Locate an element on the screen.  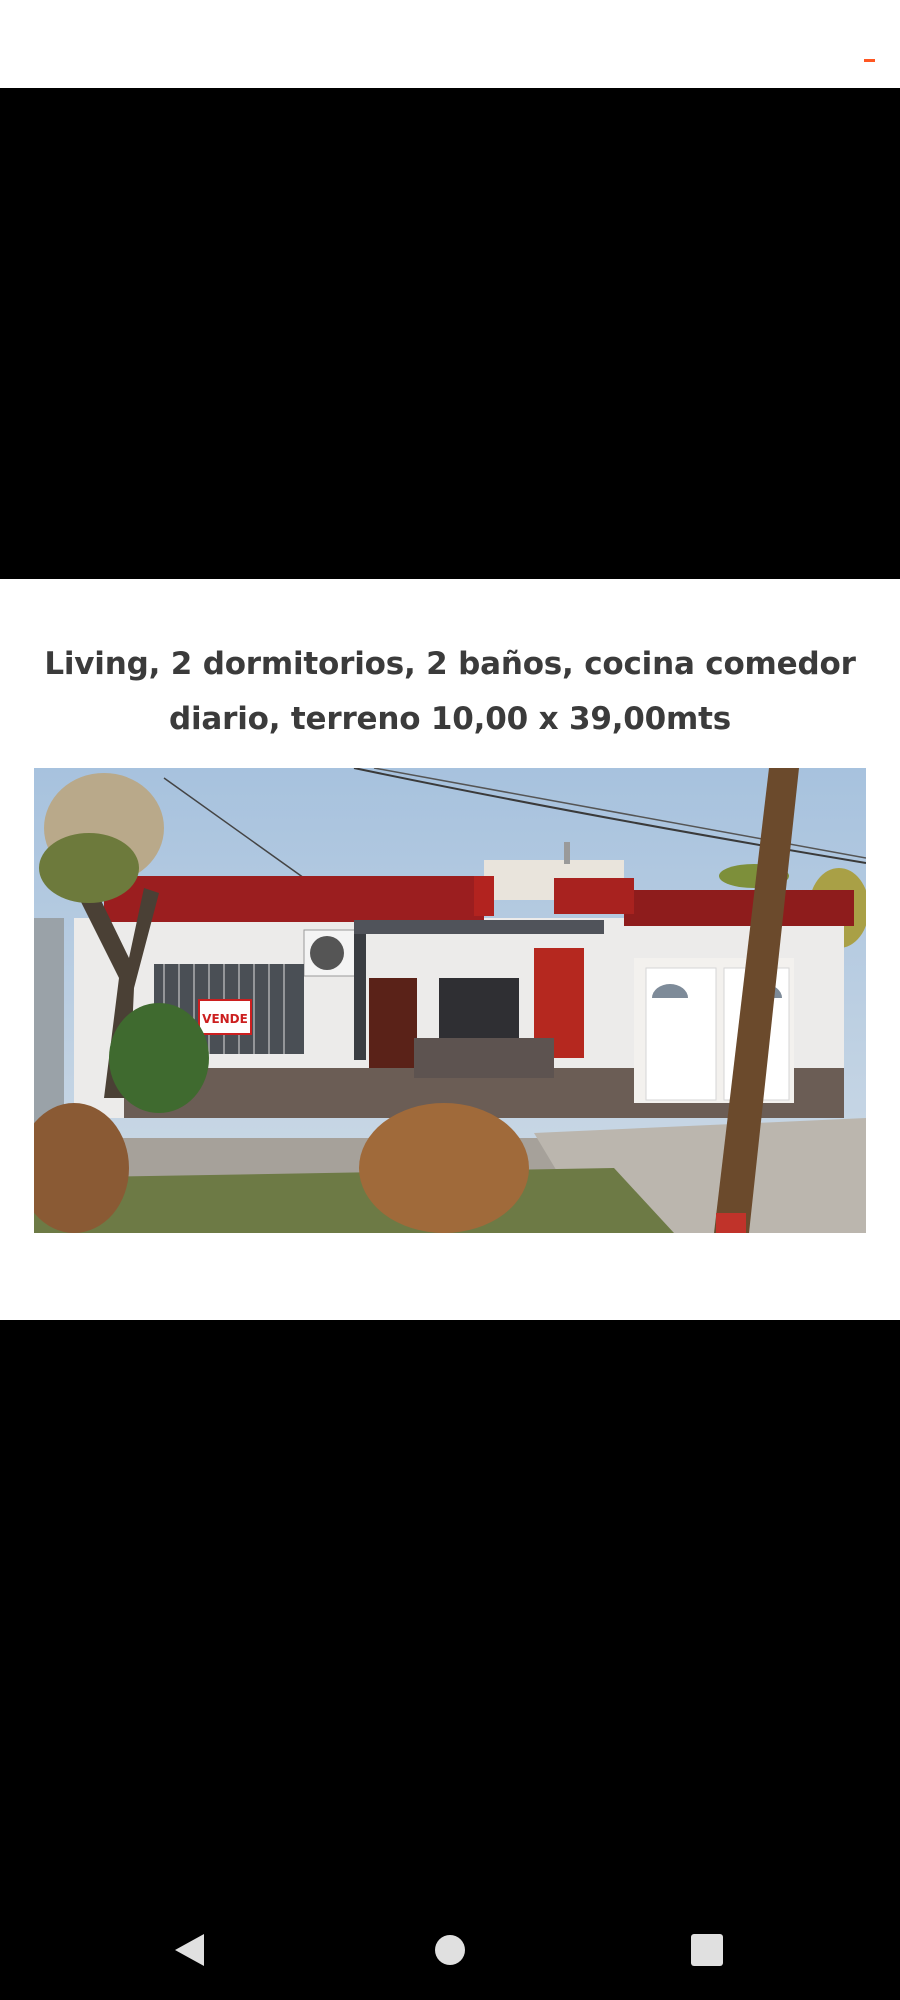
caption-line-2: diario, terreno 10,00 x 39,00mts is located at coordinates (450, 719).